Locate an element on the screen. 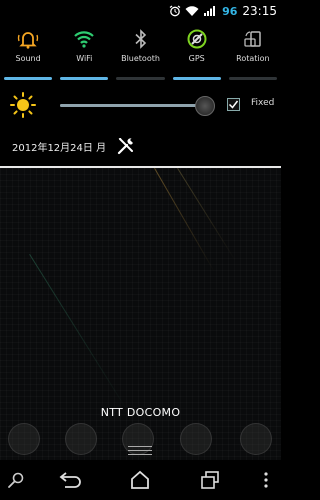 This screenshot has height=500, width=320. toggle-rotation-label: Rotation is located at coordinates (253, 58).